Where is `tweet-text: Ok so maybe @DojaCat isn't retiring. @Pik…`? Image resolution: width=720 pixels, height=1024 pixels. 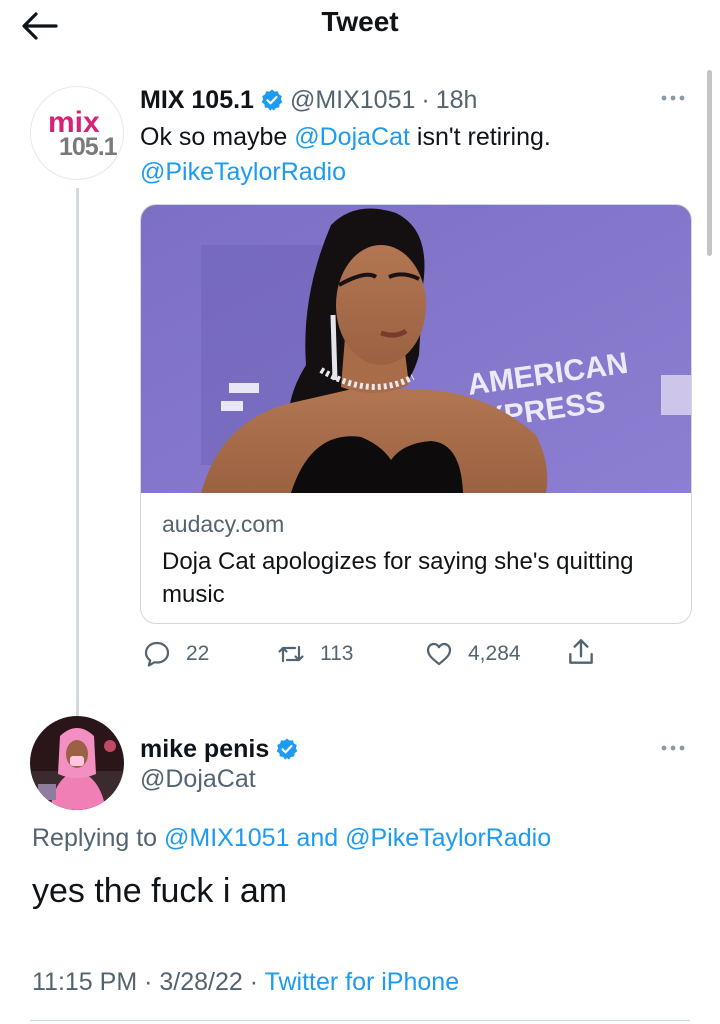
tweet-text: Ok so maybe @DojaCat isn't retiring. @Pik… is located at coordinates (410, 155).